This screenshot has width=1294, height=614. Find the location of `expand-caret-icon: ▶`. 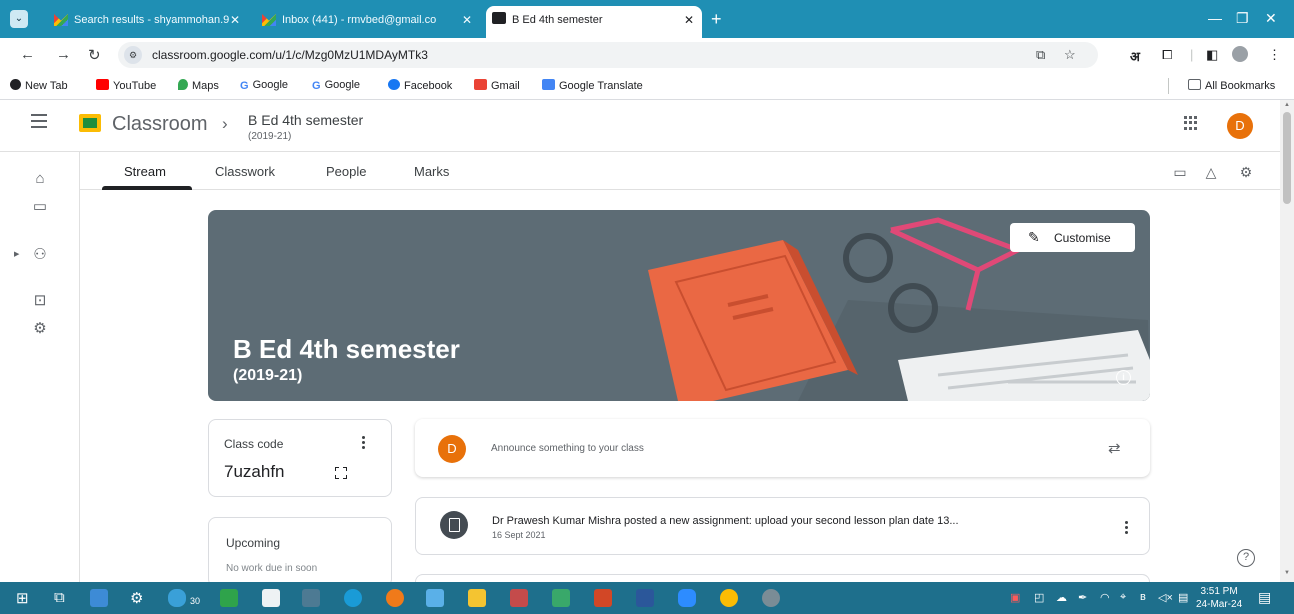

expand-caret-icon: ▶ is located at coordinates (16, 254).